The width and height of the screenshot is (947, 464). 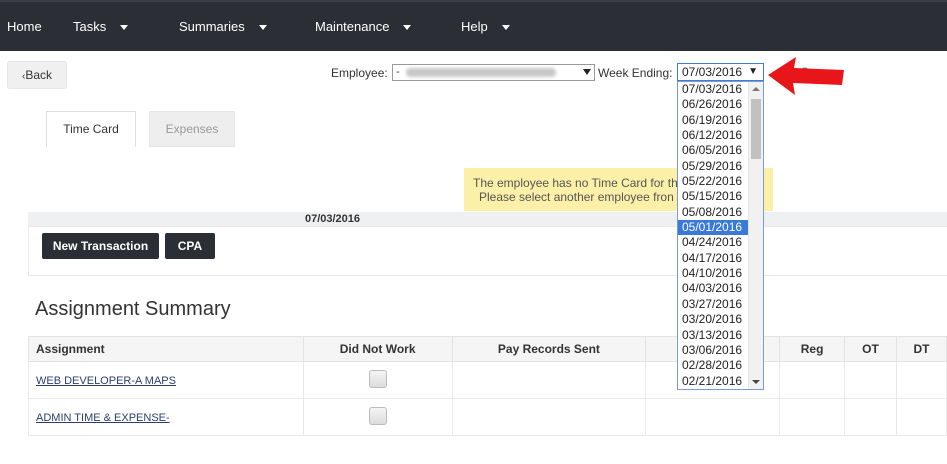 I want to click on employee-label: Employee:, so click(x=359, y=73).